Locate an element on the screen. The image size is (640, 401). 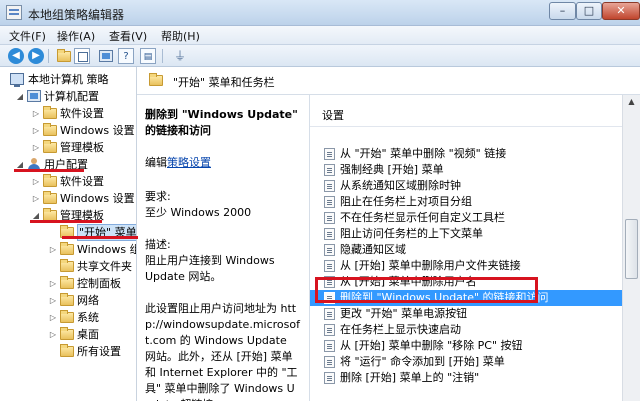
policy-row: 在任务栏上显示快速启动 is located at coordinates (470, 330).